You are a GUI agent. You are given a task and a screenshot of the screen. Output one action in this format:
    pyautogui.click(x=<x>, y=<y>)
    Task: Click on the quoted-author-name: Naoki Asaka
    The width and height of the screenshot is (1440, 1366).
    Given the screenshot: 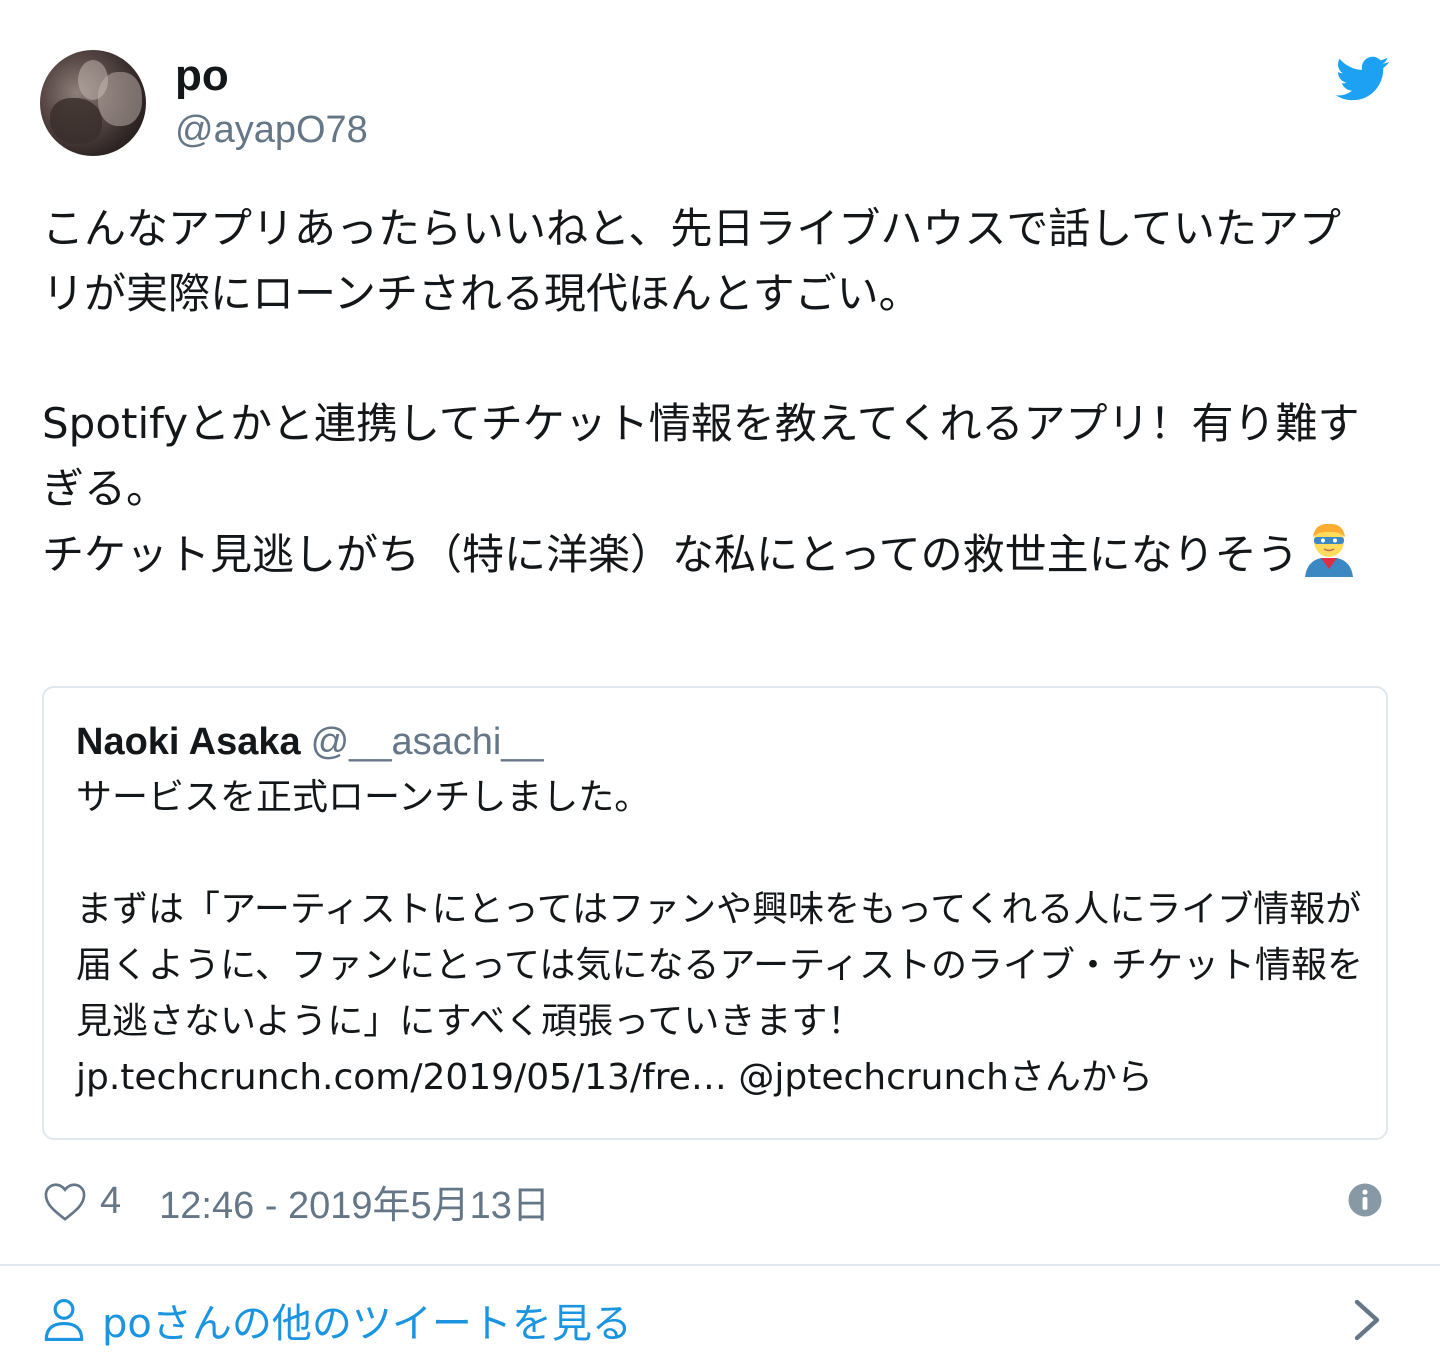 What is the action you would take?
    pyautogui.click(x=188, y=742)
    